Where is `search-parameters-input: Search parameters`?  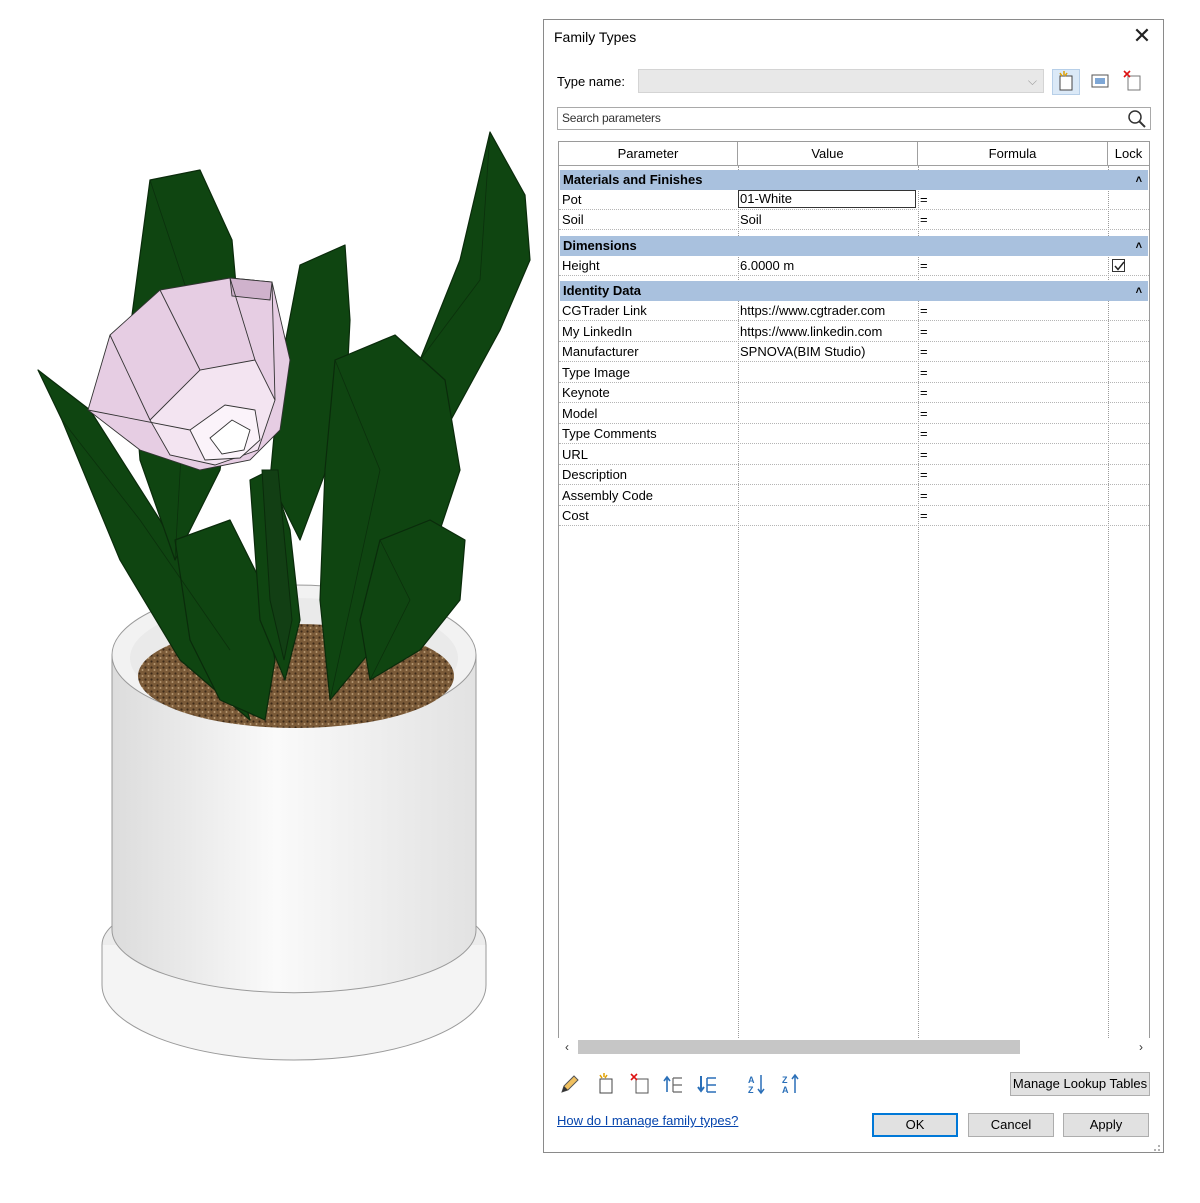
search-parameters-input: Search parameters is located at coordinates (854, 118).